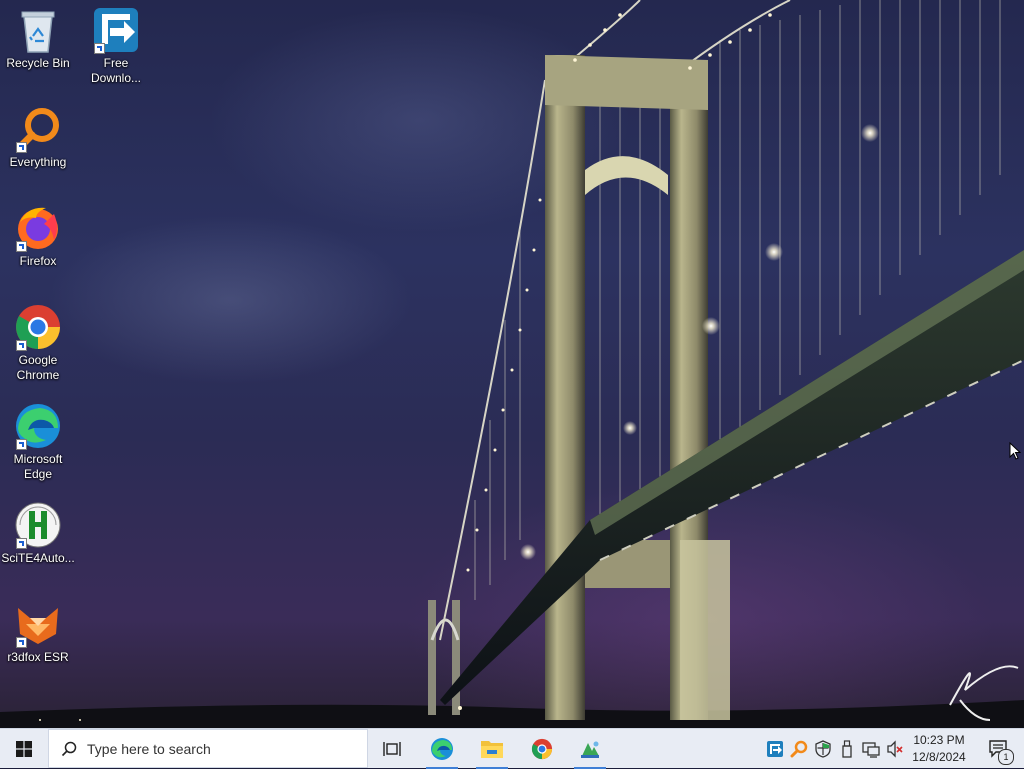 This screenshot has width=1024, height=769. I want to click on windows-logo-icon, so click(24, 749).